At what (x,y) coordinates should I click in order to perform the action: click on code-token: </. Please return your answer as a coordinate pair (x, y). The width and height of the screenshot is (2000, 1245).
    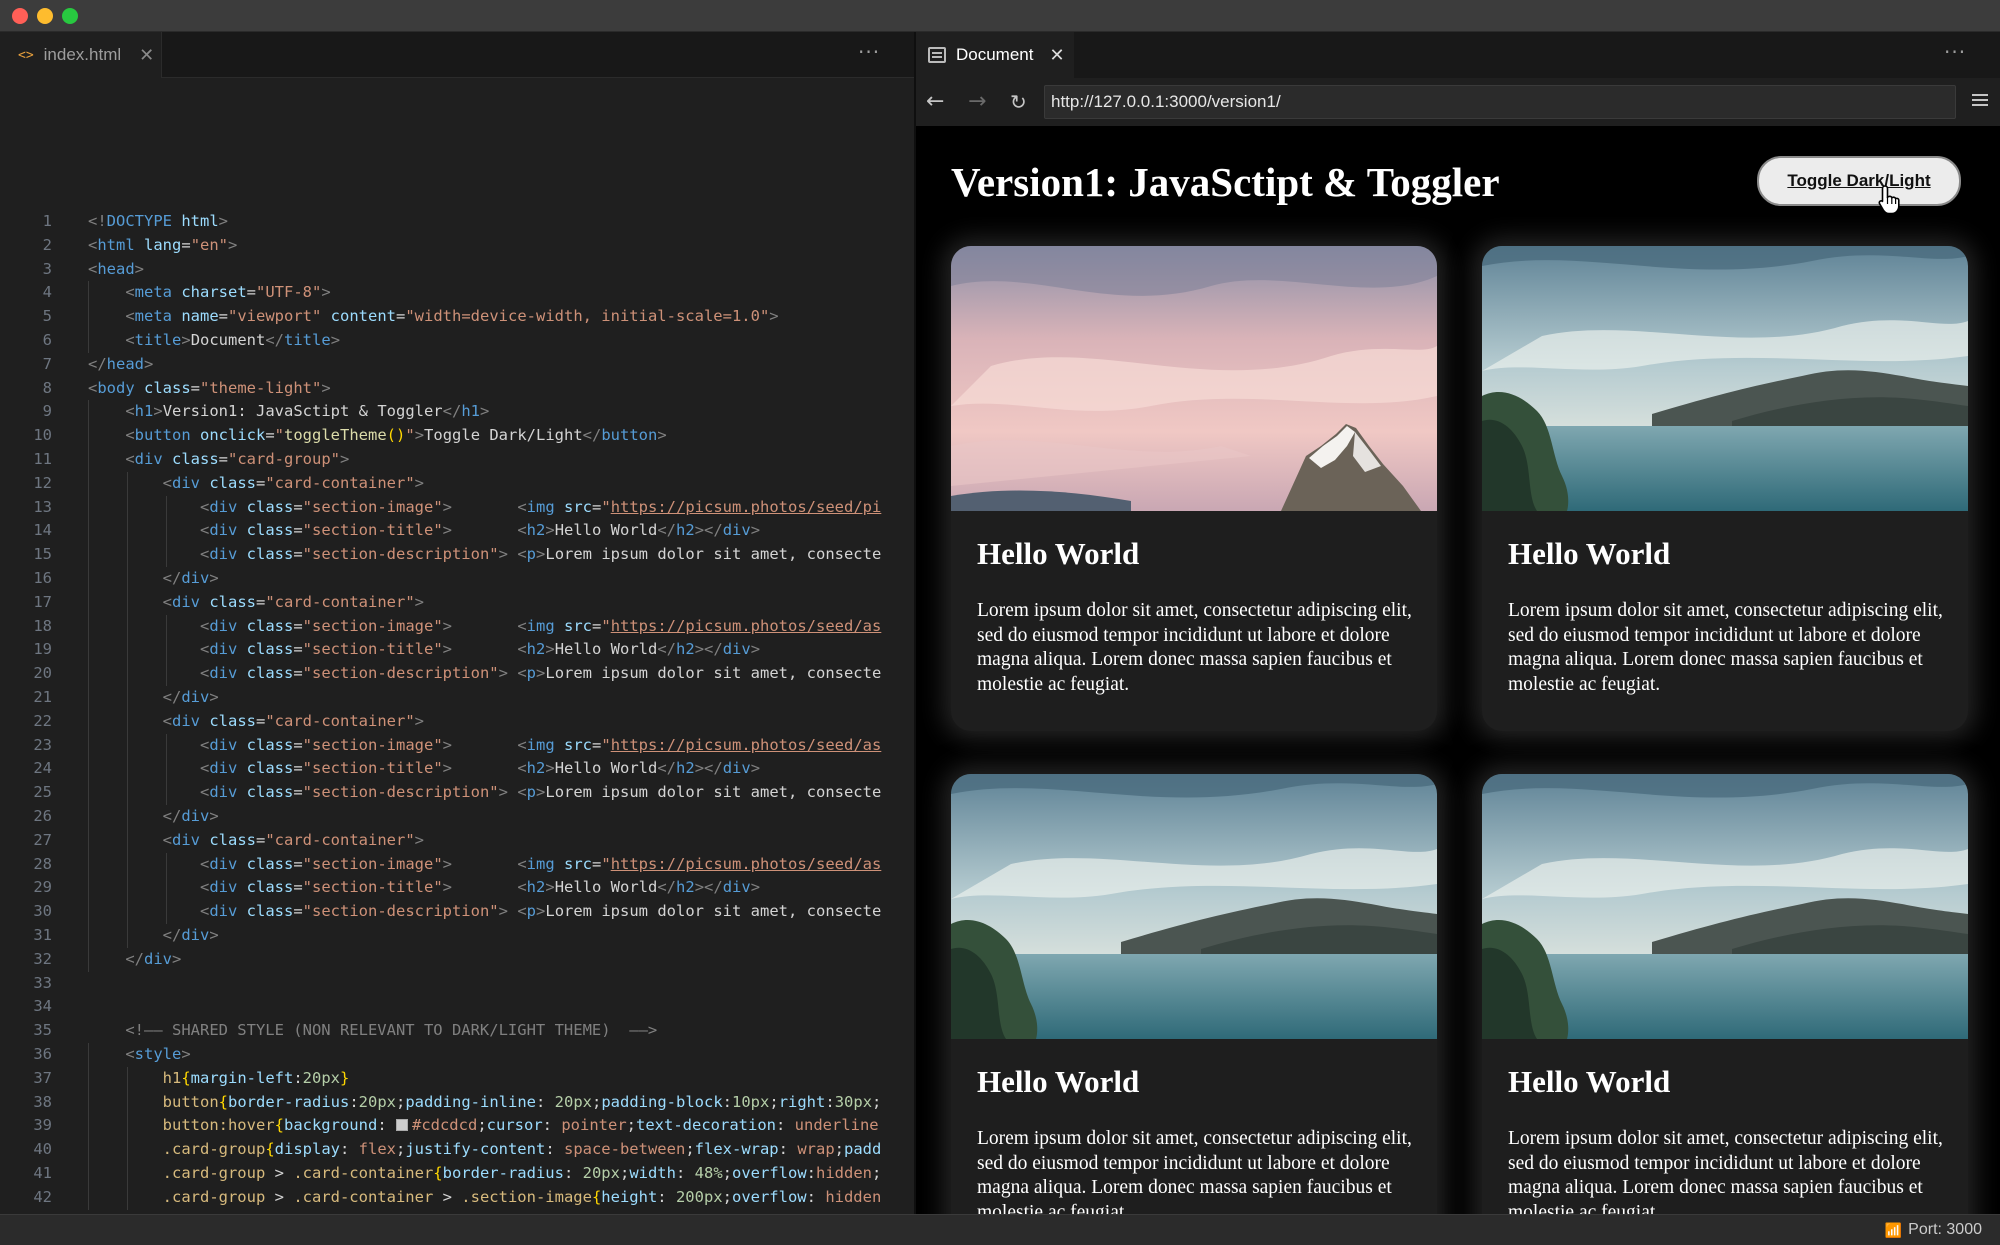
    Looking at the image, I should click on (172, 935).